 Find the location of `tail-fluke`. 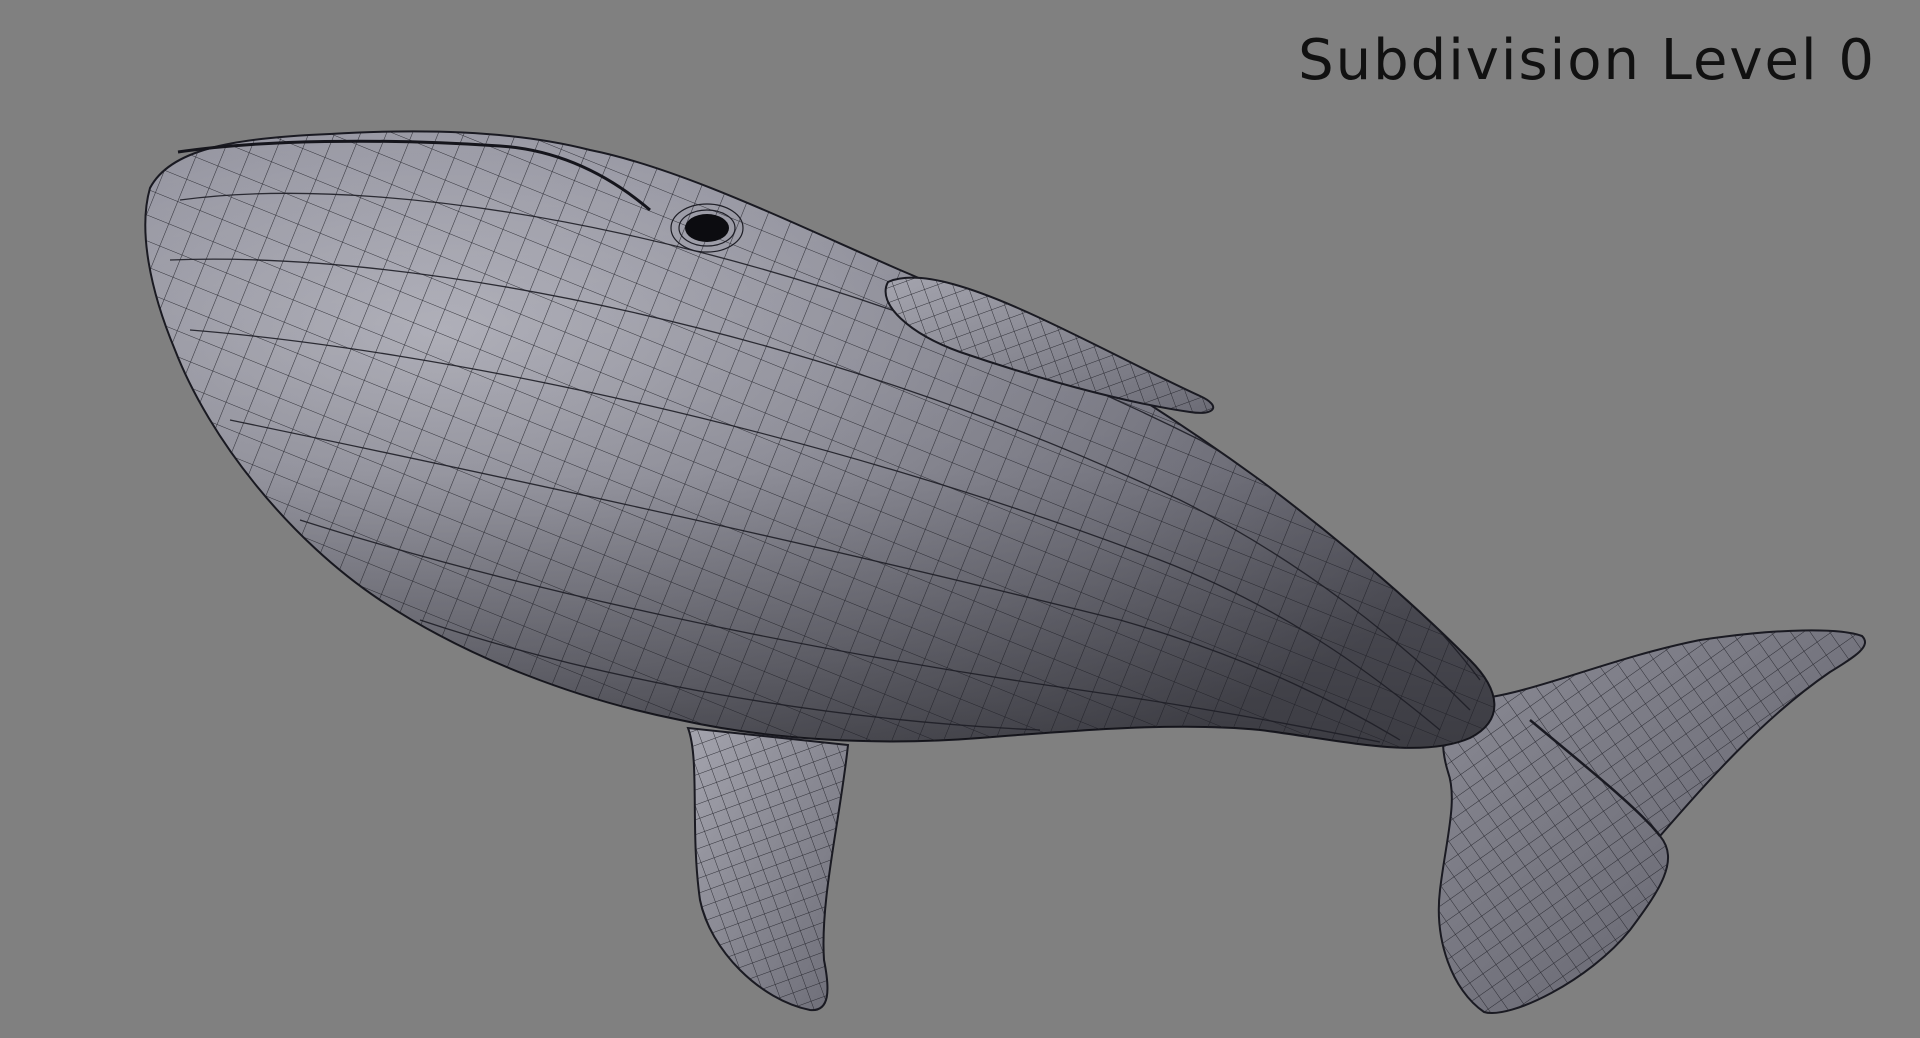

tail-fluke is located at coordinates (1651, 821).